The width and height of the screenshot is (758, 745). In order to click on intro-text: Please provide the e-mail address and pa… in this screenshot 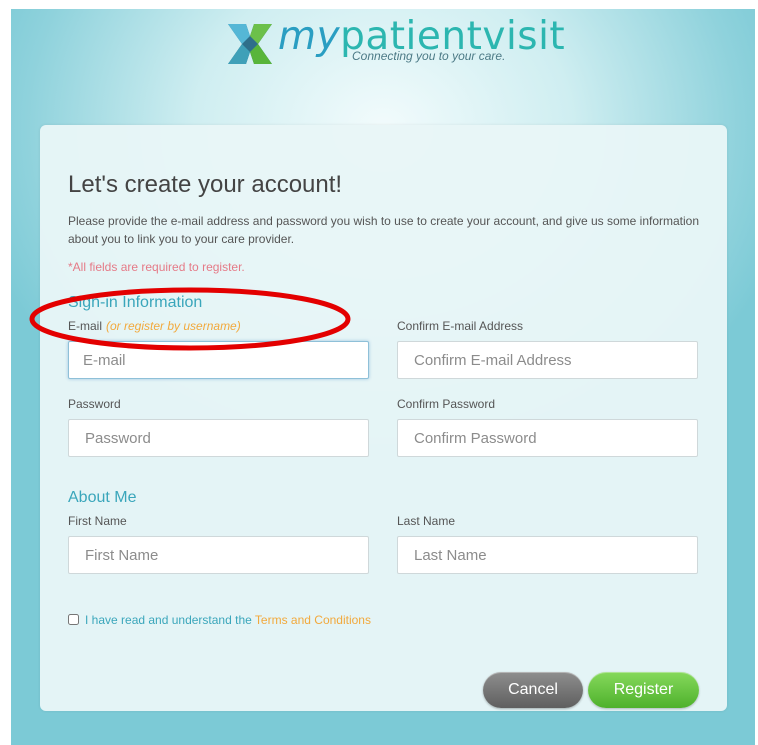, I will do `click(384, 230)`.